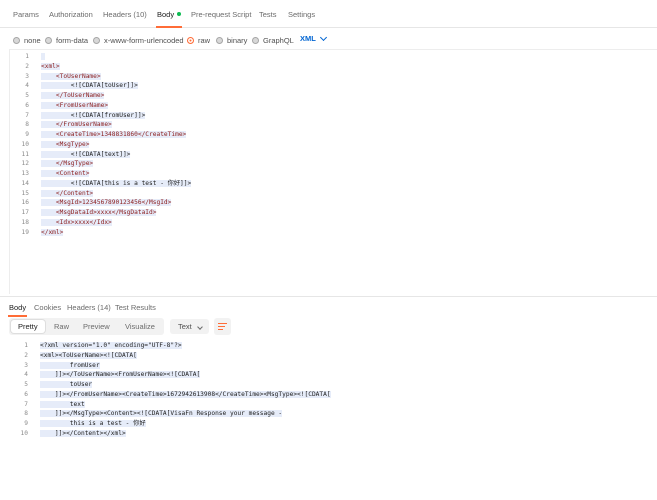 The image size is (657, 500). I want to click on code-text: <MsgDataId>xxxx</MsgDataId>, so click(99, 212).